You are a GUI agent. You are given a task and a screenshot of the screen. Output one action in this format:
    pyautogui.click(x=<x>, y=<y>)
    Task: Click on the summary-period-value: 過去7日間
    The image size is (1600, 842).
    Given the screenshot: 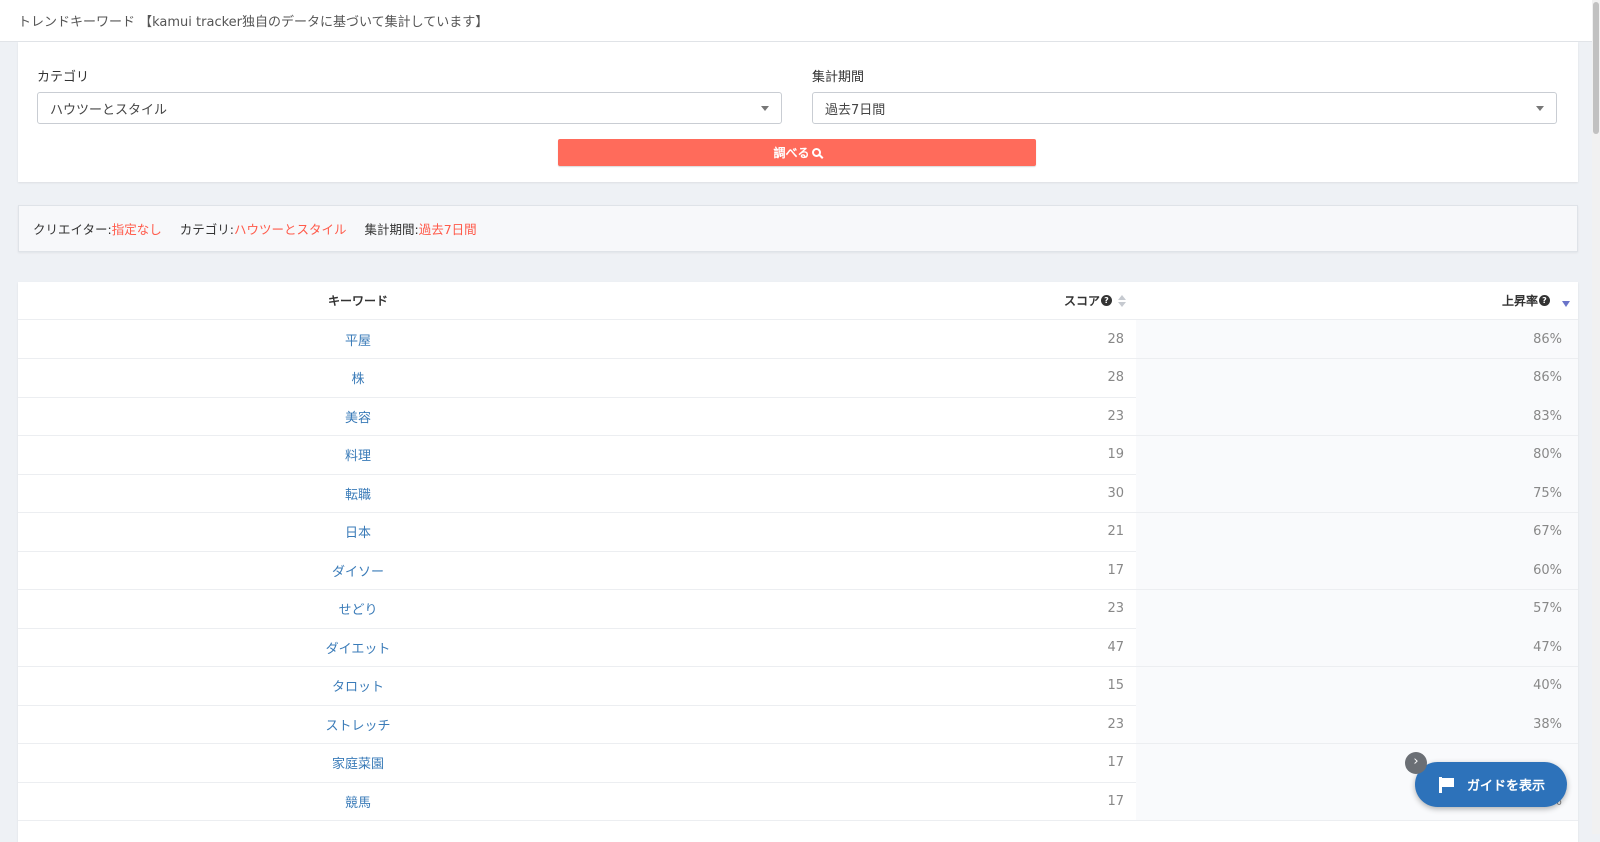 What is the action you would take?
    pyautogui.click(x=447, y=229)
    